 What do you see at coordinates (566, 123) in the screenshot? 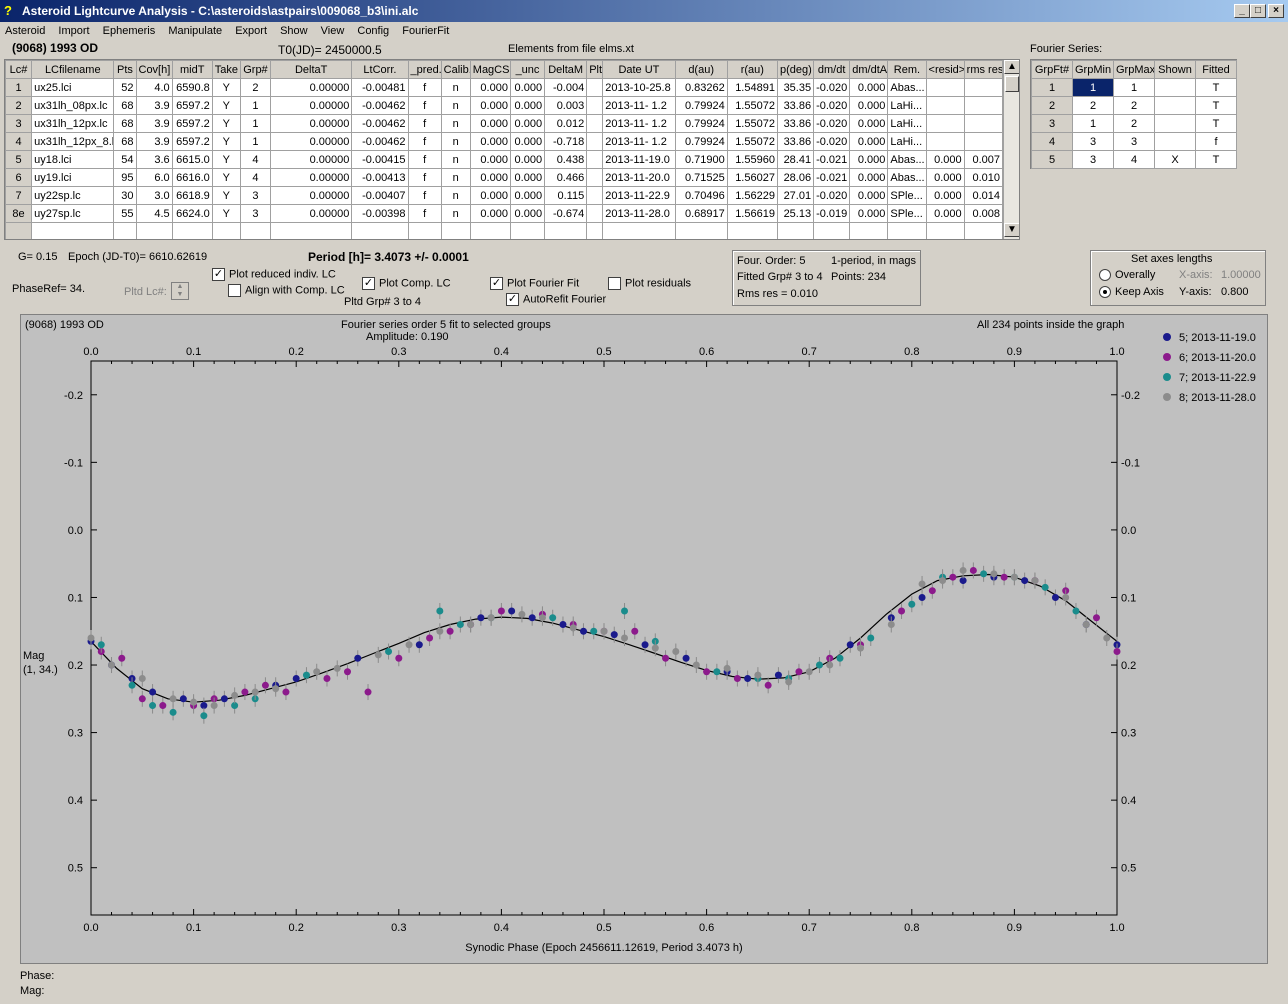
I see `table-cell: 0.012` at bounding box center [566, 123].